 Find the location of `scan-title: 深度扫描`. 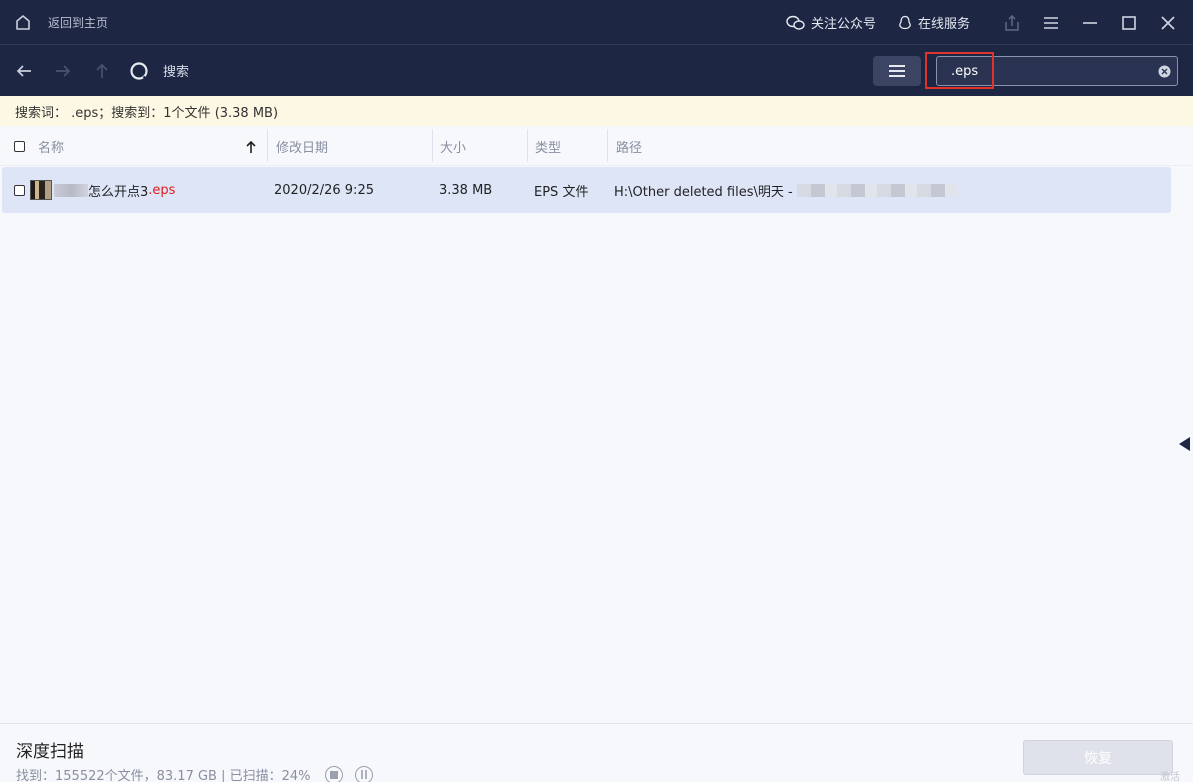

scan-title: 深度扫描 is located at coordinates (50, 752).